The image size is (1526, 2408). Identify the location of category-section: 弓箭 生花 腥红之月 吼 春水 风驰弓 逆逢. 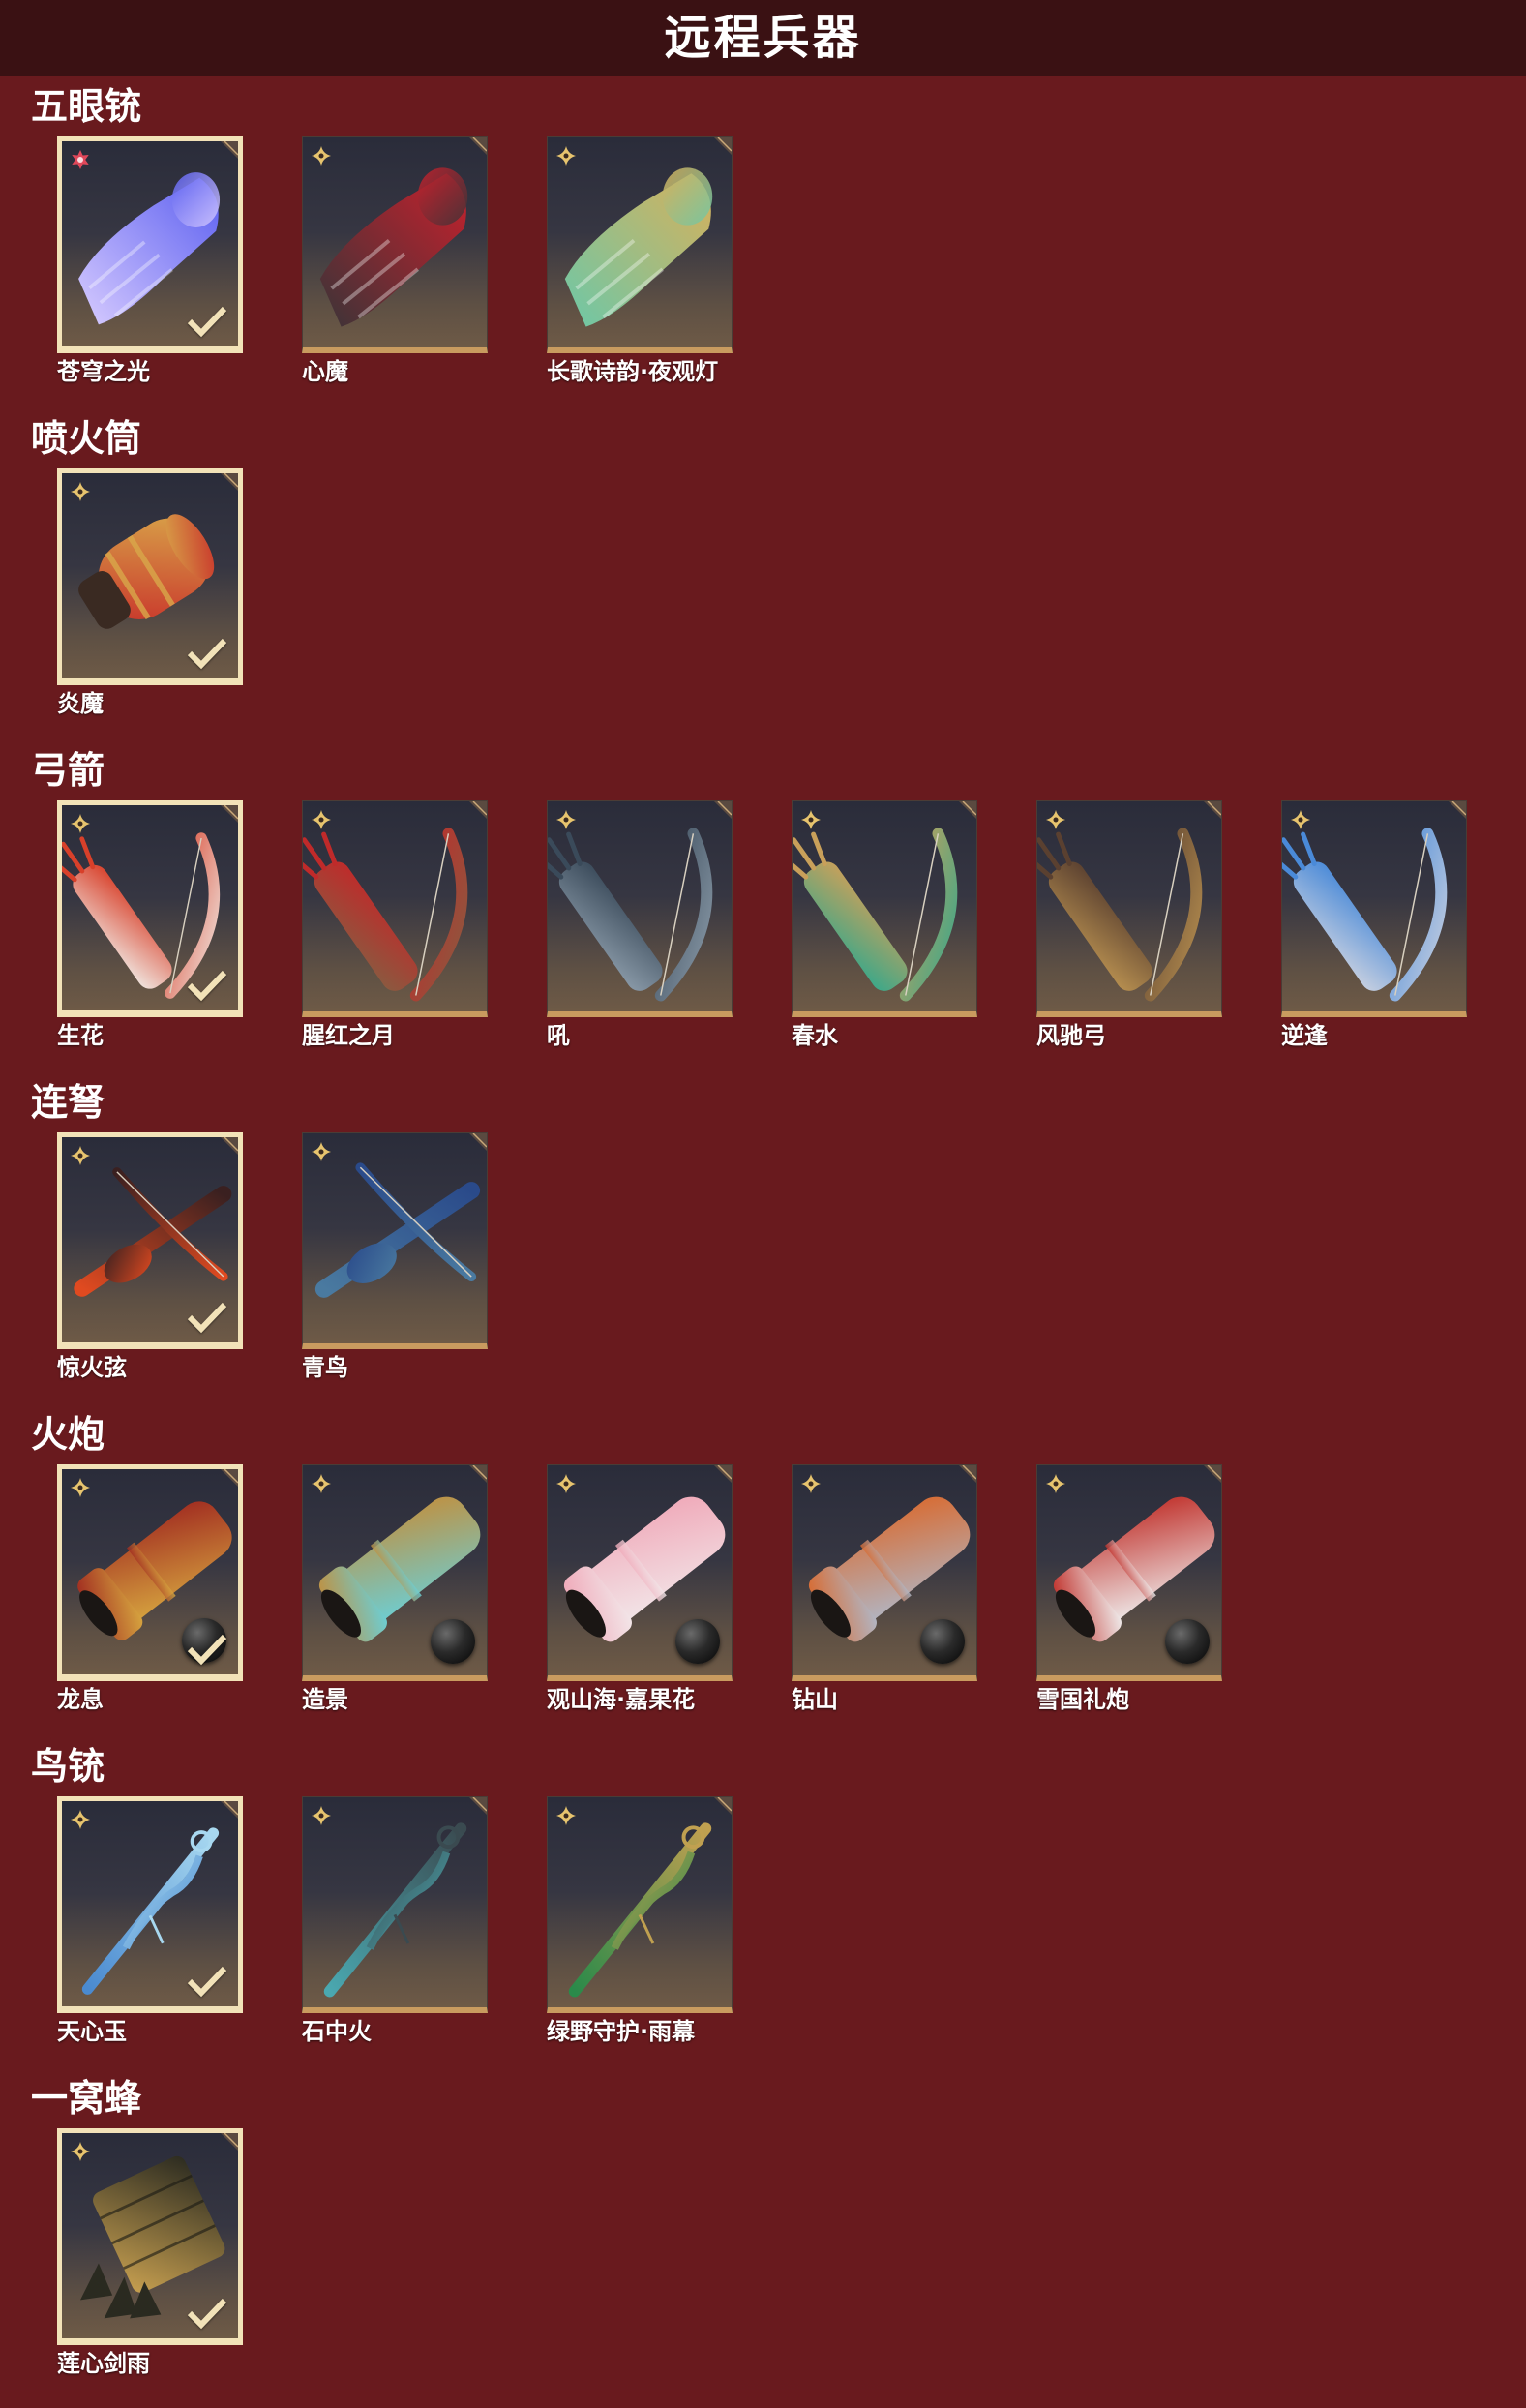
(763, 912).